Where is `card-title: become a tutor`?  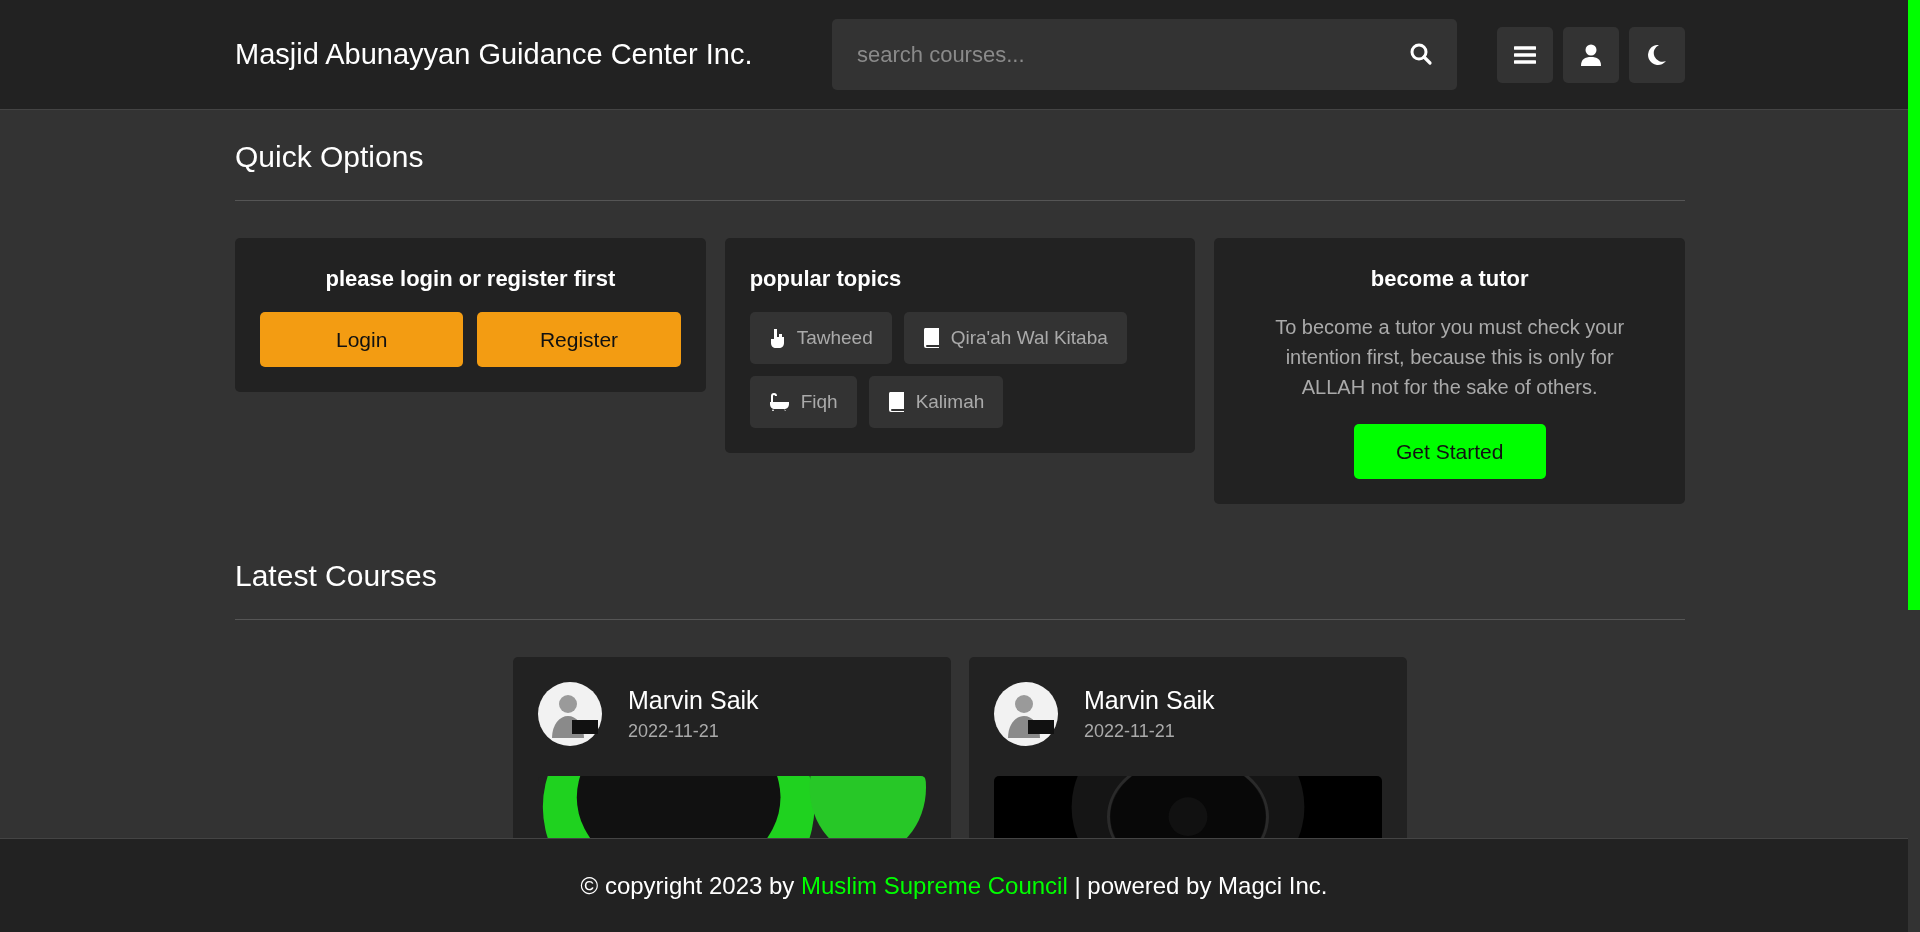
card-title: become a tutor is located at coordinates (1449, 279).